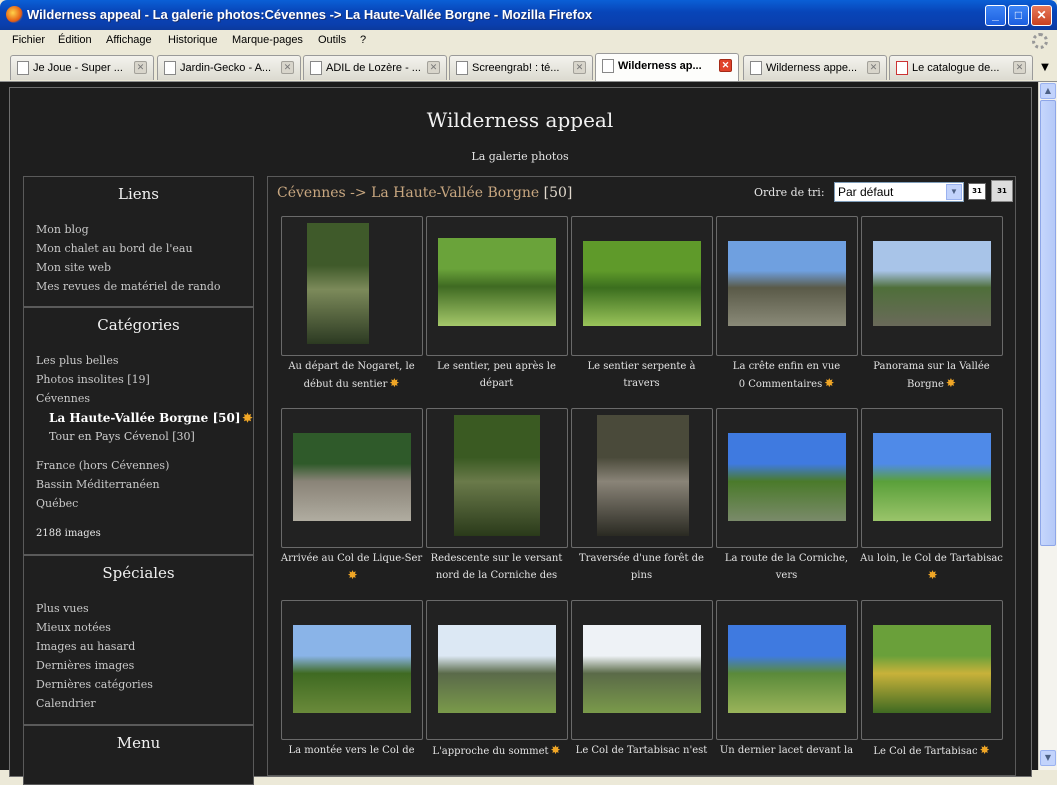 The height and width of the screenshot is (785, 1057). I want to click on photo-caption: Arrivée au Col de Lique-Ser ✸, so click(351, 567).